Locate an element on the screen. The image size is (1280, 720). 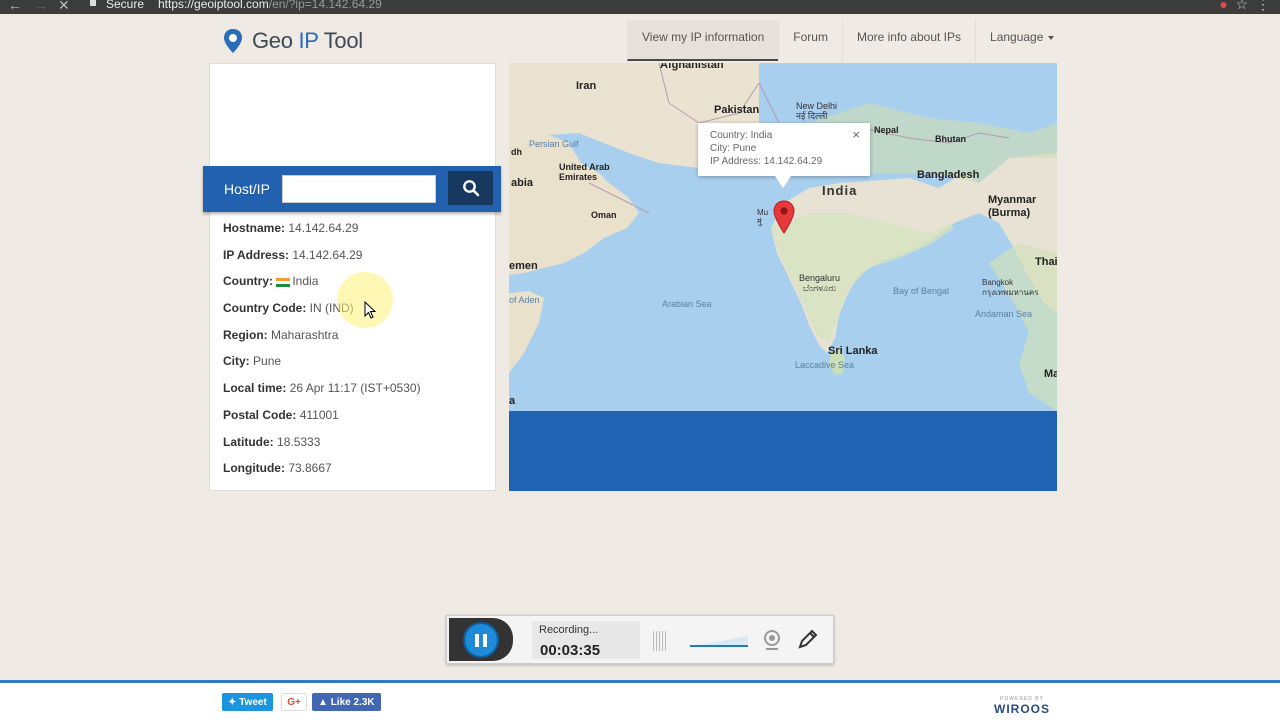
field-key: Hostname: is located at coordinates (254, 228).